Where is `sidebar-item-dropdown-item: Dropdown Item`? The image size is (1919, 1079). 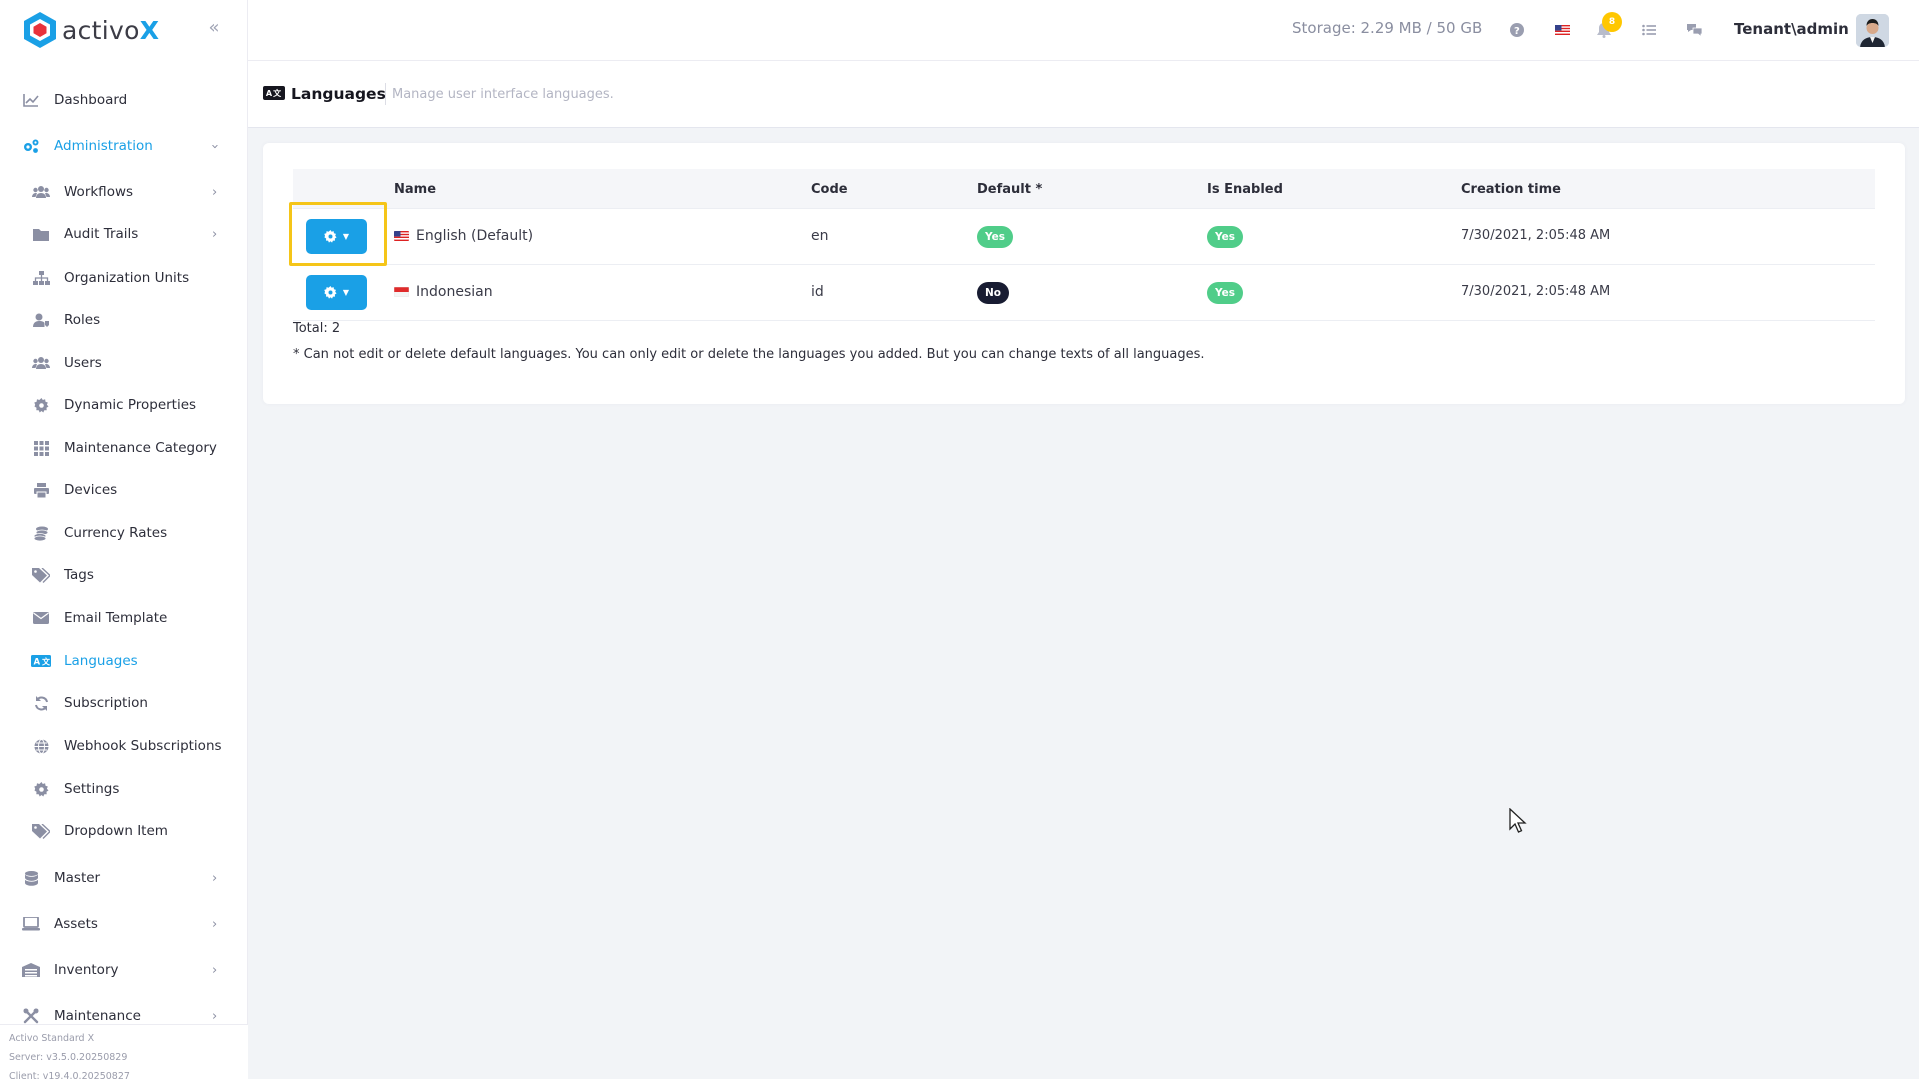
sidebar-item-dropdown-item: Dropdown Item is located at coordinates (123, 831).